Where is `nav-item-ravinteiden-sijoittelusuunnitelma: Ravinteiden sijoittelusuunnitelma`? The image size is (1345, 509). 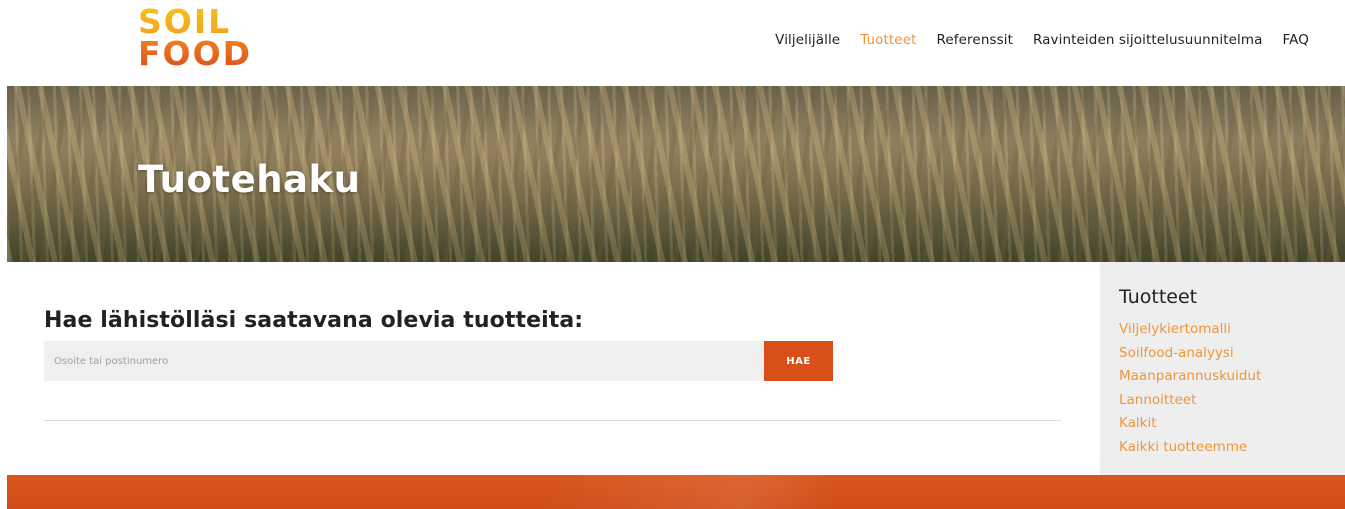
nav-item-ravinteiden-sijoittelusuunnitelma: Ravinteiden sijoittelusuunnitelma is located at coordinates (1148, 40).